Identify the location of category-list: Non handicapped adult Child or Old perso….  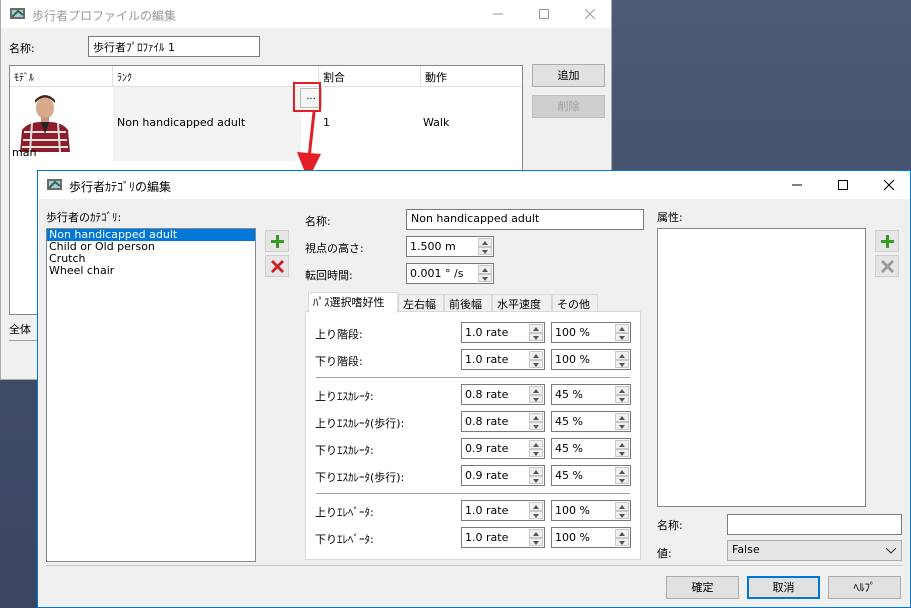
(151, 395).